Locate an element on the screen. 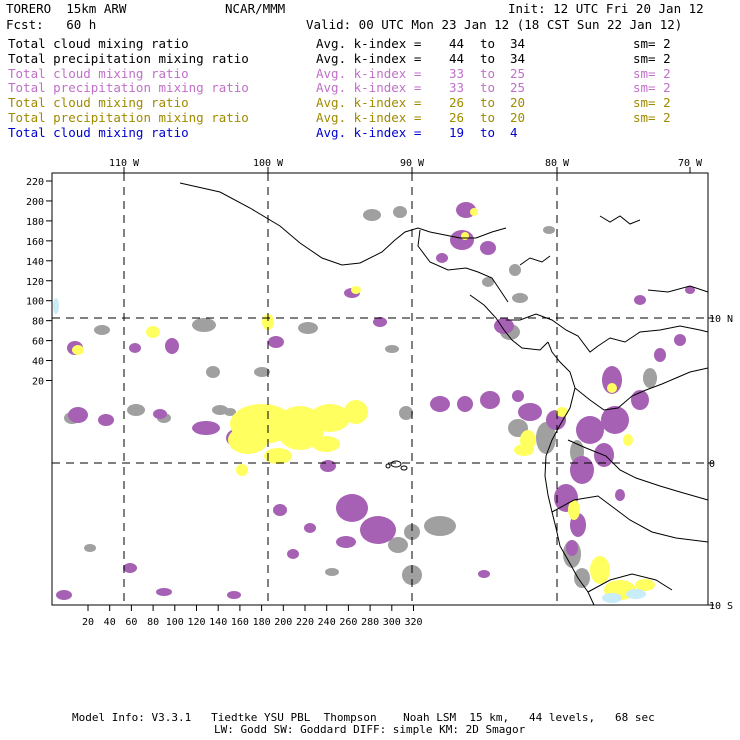 This screenshot has width=740, height=740. x-tick-label: 280 is located at coordinates (370, 622).